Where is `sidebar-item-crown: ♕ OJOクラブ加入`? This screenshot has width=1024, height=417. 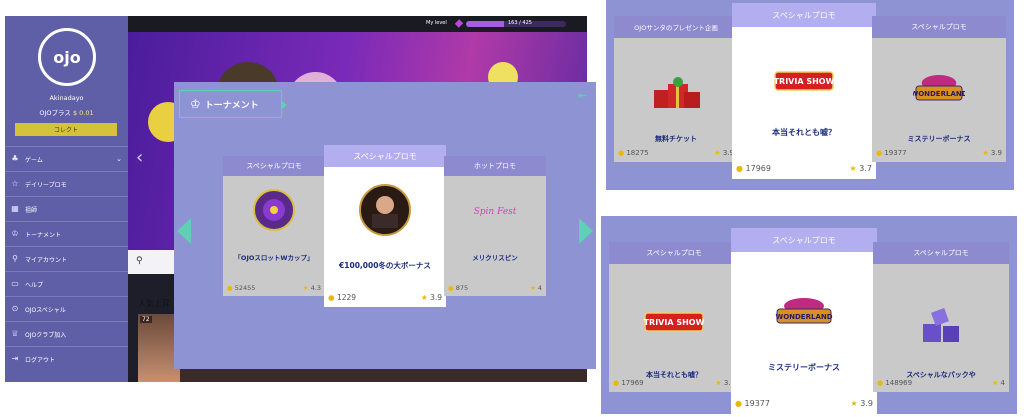
sidebar-item-crown: ♕ OJOクラブ加入 is located at coordinates (66, 333).